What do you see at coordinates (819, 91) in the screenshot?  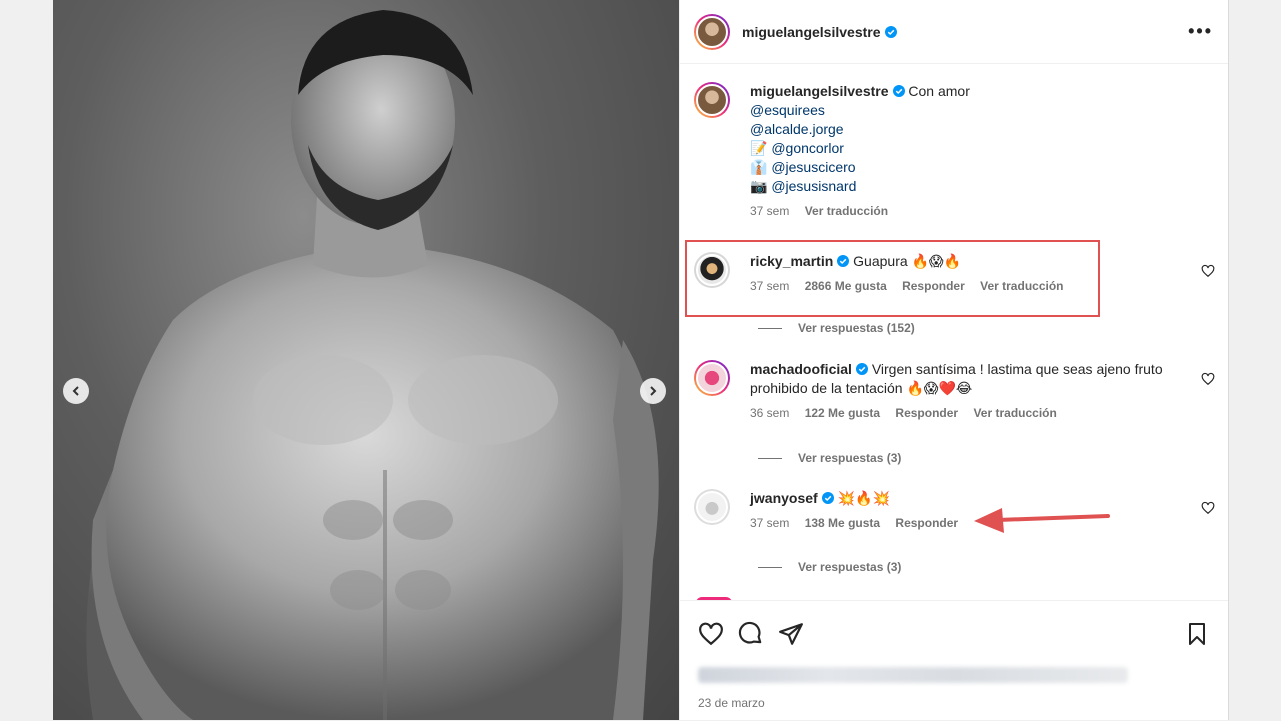 I see `caption-username: miguelangelsilvestre` at bounding box center [819, 91].